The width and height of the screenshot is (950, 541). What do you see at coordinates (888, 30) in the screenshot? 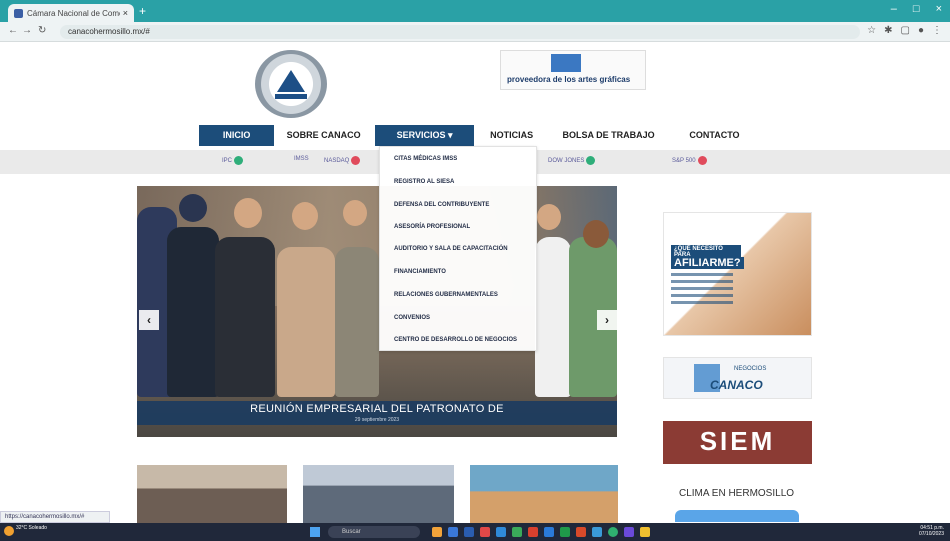
I see `extensions-icon: ✱` at bounding box center [888, 30].